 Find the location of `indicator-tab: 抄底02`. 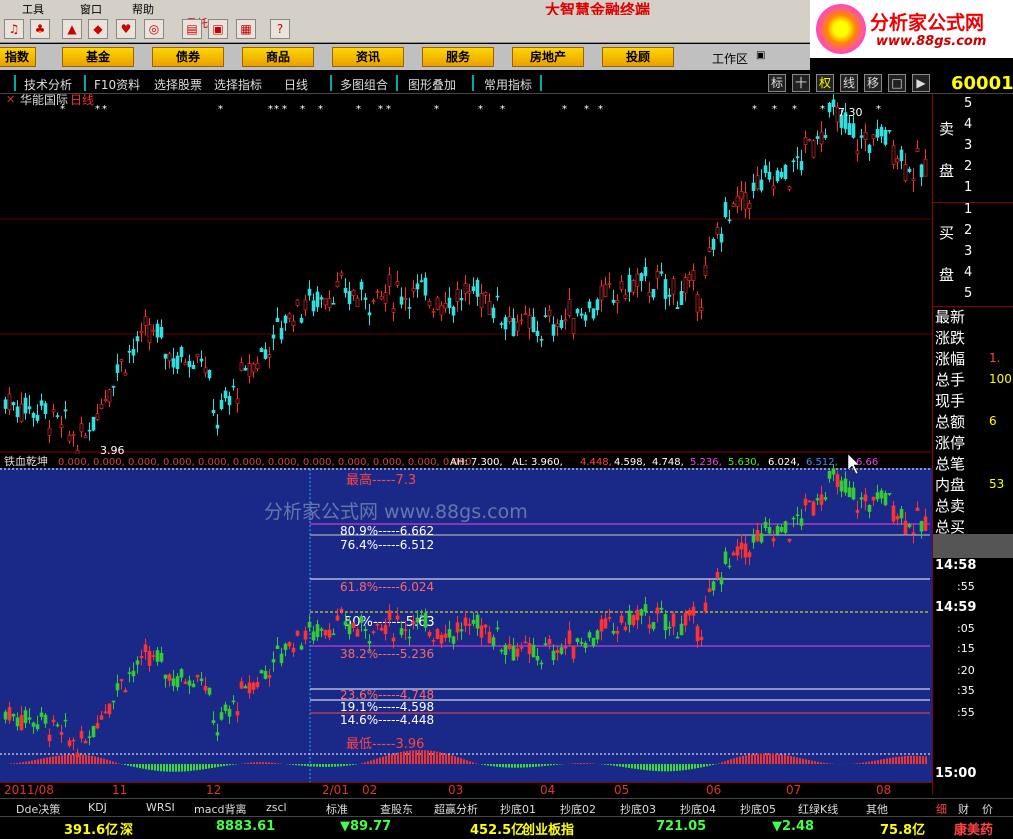

indicator-tab: 抄底02 is located at coordinates (578, 809).